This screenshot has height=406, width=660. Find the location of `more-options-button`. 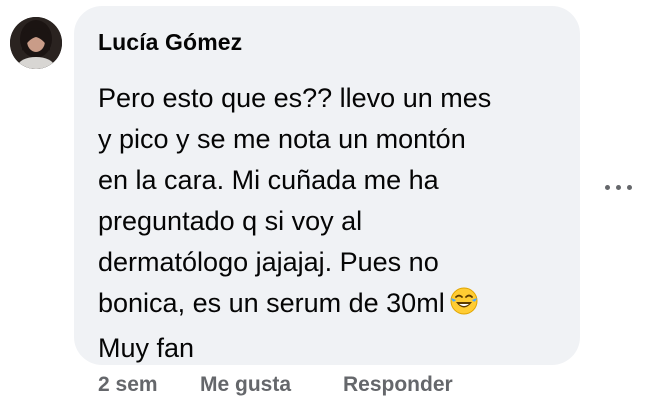

more-options-button is located at coordinates (619, 188).